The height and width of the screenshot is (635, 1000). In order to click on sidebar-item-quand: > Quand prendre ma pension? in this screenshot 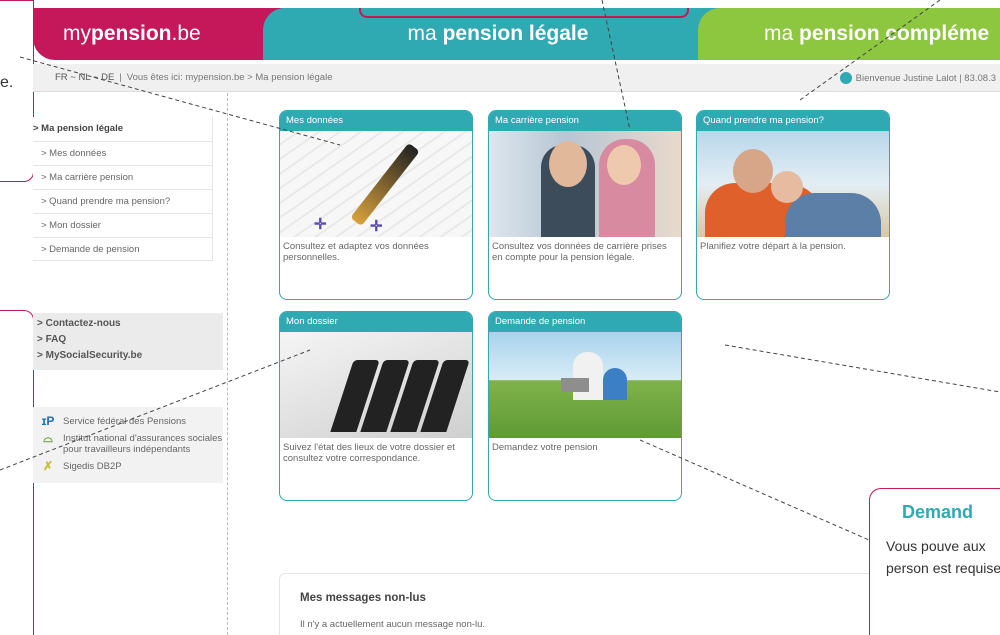, I will do `click(123, 201)`.